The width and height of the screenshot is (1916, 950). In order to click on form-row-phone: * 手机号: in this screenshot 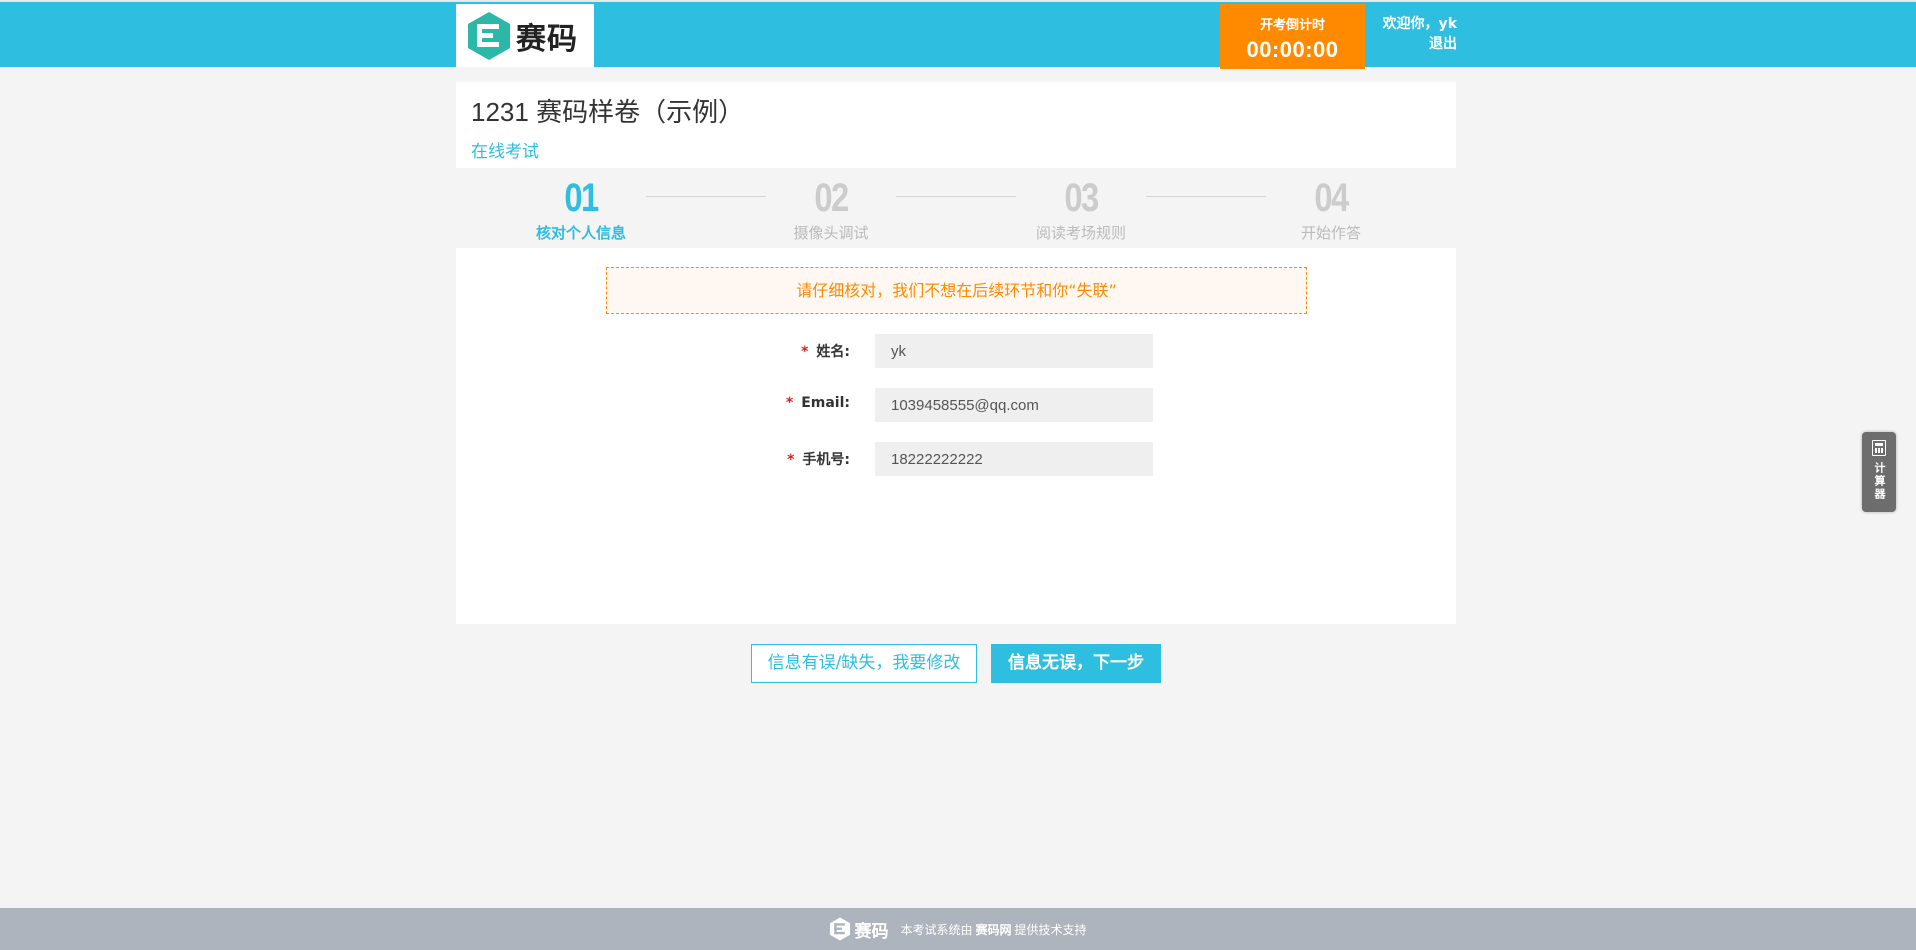, I will do `click(956, 459)`.